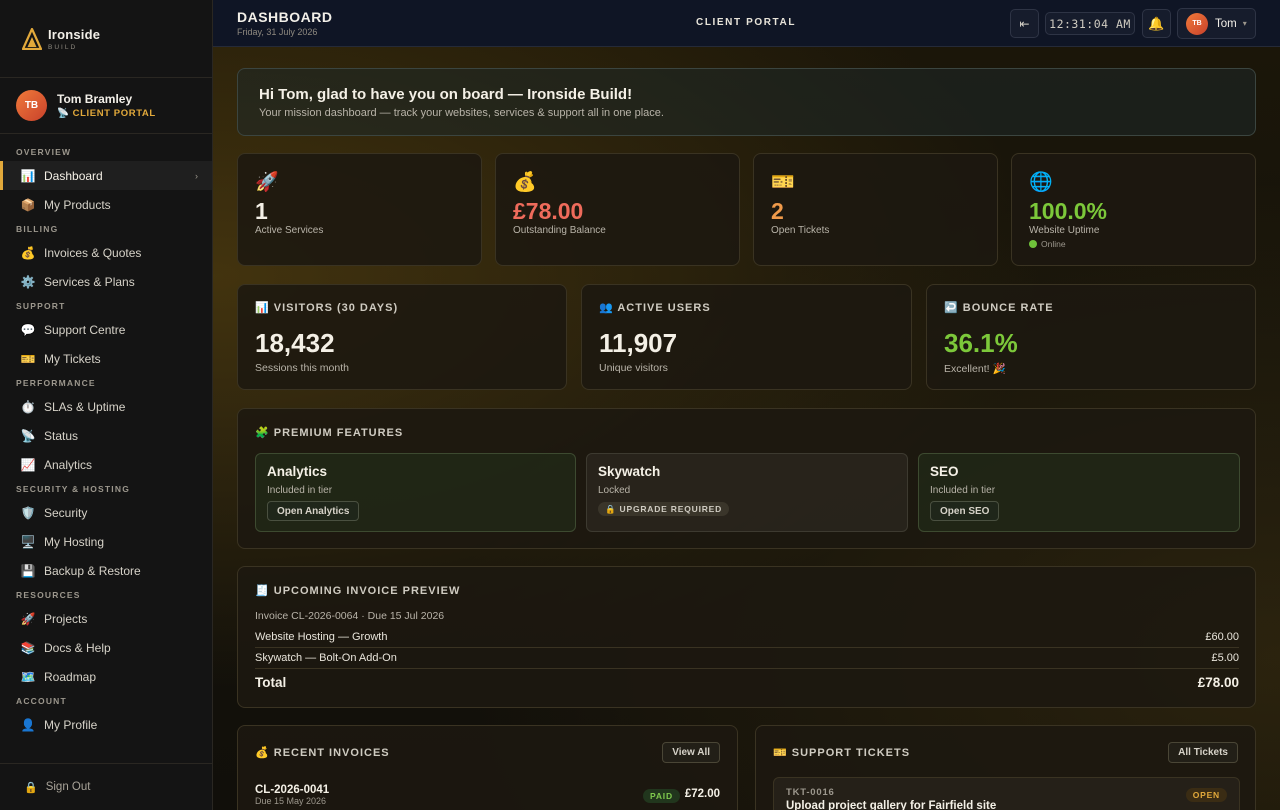 Image resolution: width=1280 pixels, height=810 pixels. Describe the element at coordinates (68, 464) in the screenshot. I see `sidebar-item-label: Analytics` at that location.